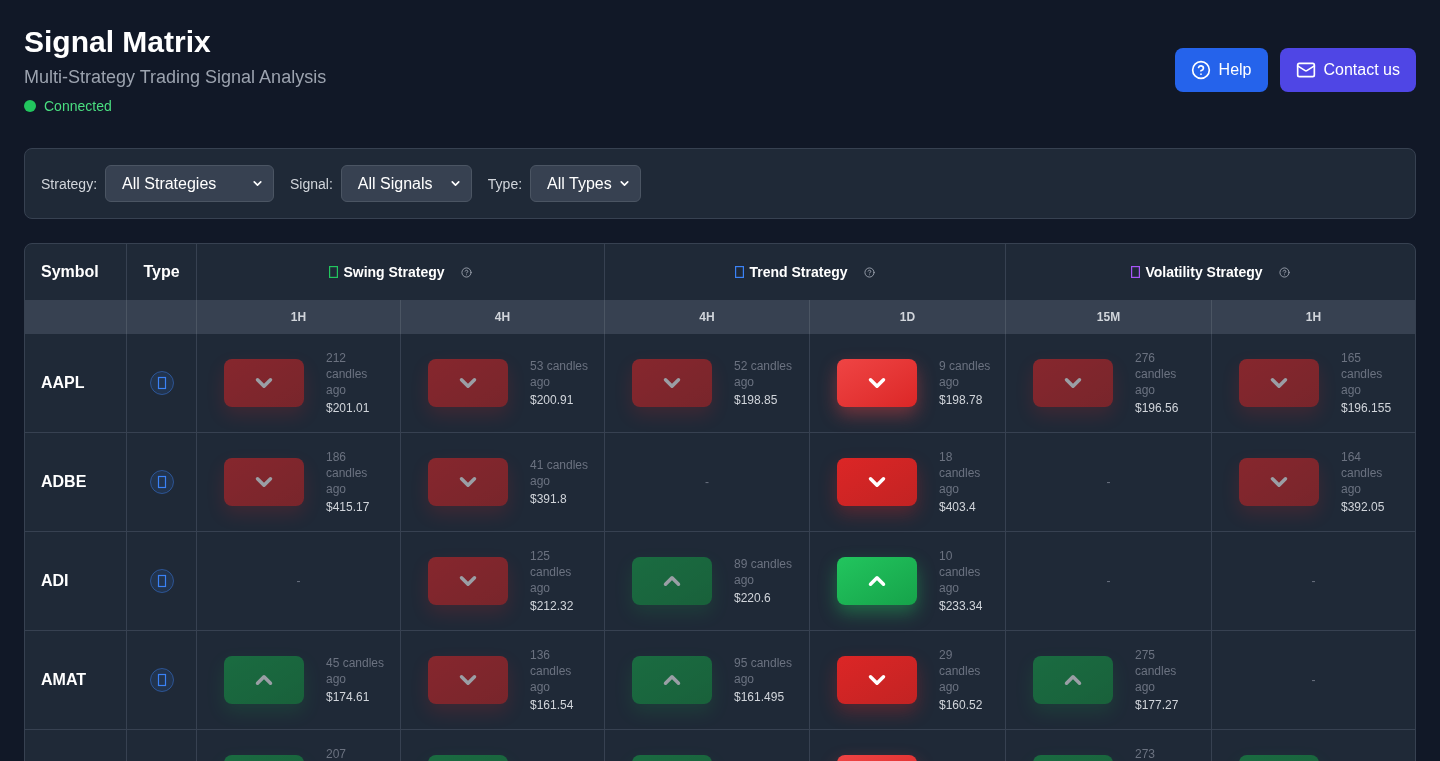 This screenshot has width=1440, height=761. What do you see at coordinates (1362, 374) in the screenshot?
I see `candles-ago-text: 165 candles ago` at bounding box center [1362, 374].